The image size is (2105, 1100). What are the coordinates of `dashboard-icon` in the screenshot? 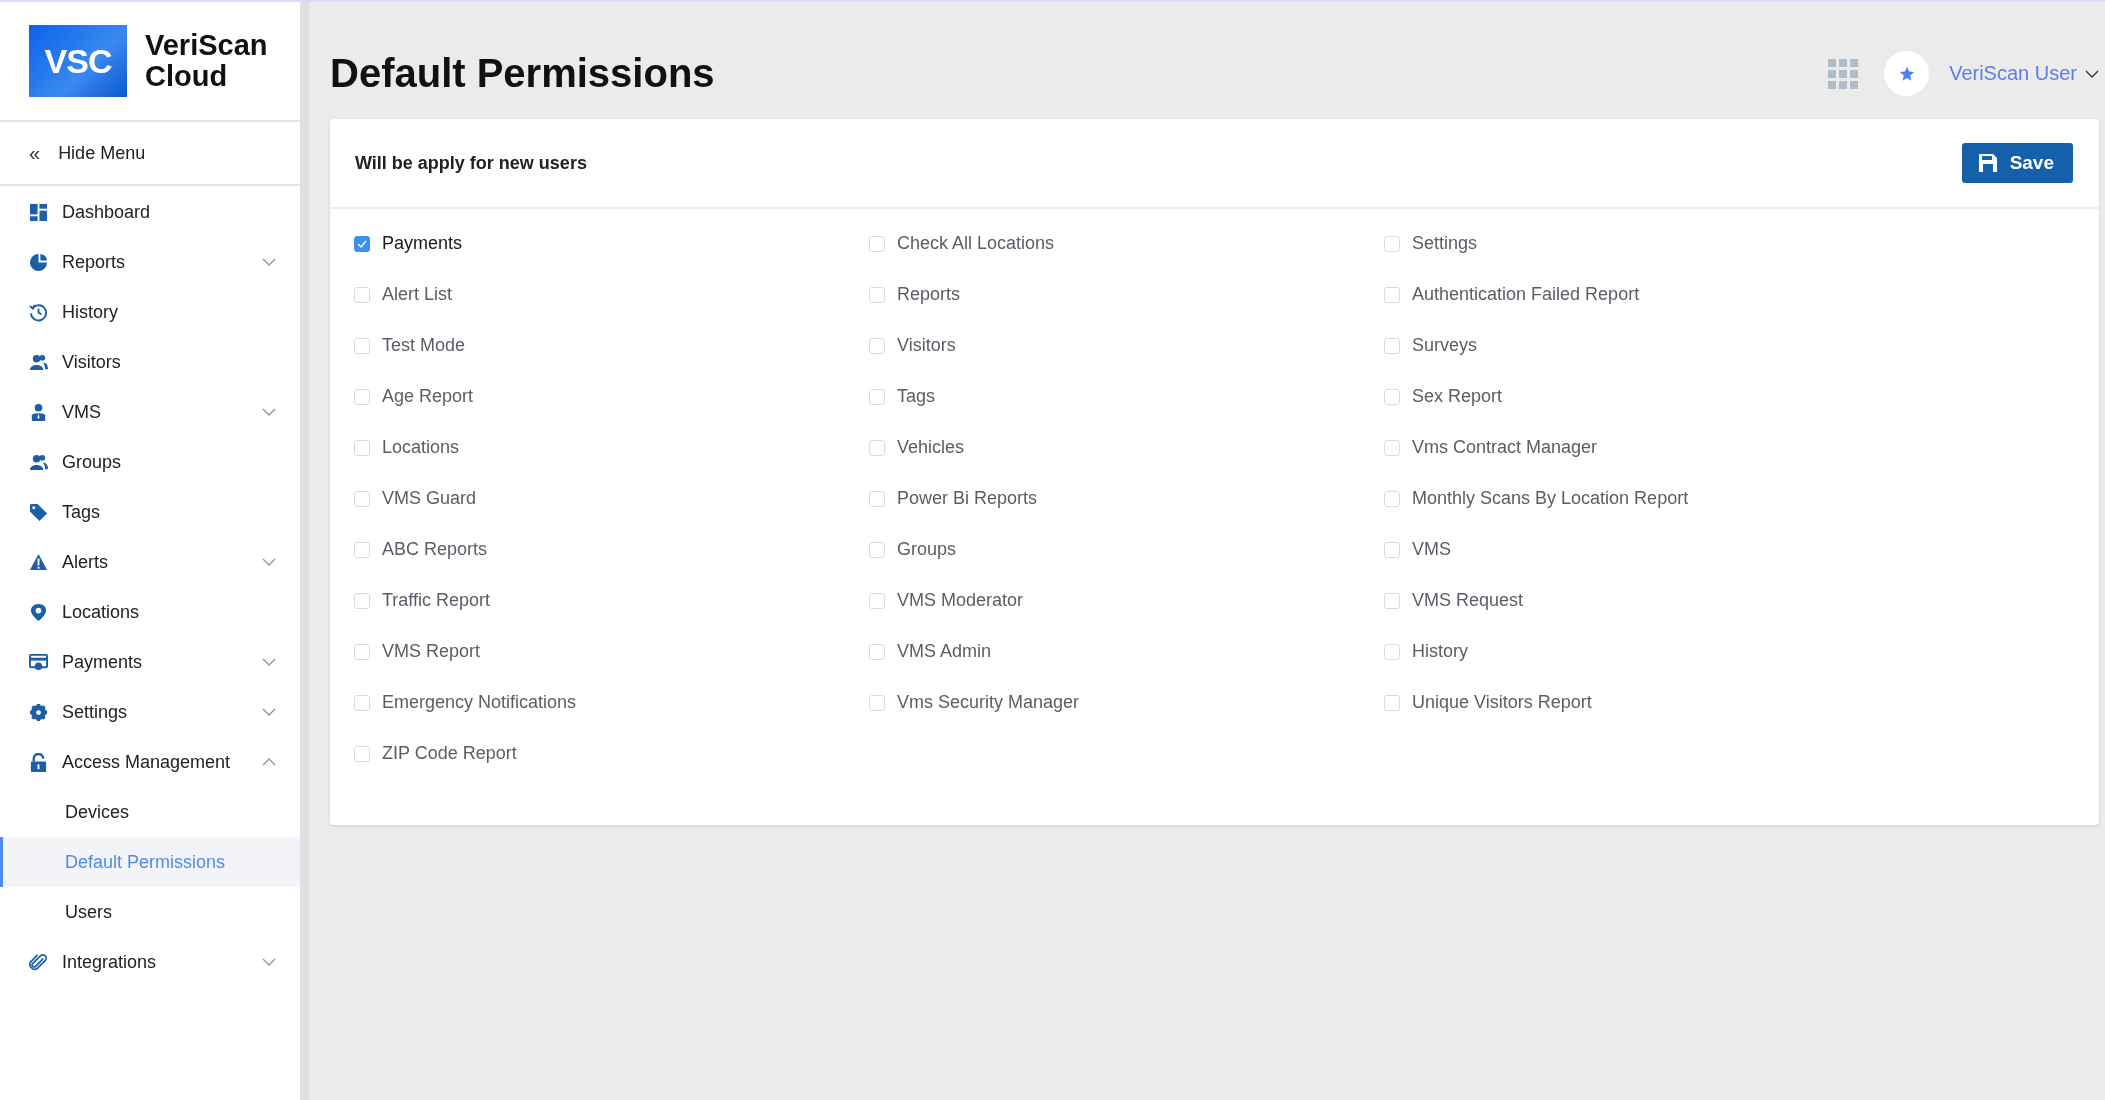 It's located at (38, 212).